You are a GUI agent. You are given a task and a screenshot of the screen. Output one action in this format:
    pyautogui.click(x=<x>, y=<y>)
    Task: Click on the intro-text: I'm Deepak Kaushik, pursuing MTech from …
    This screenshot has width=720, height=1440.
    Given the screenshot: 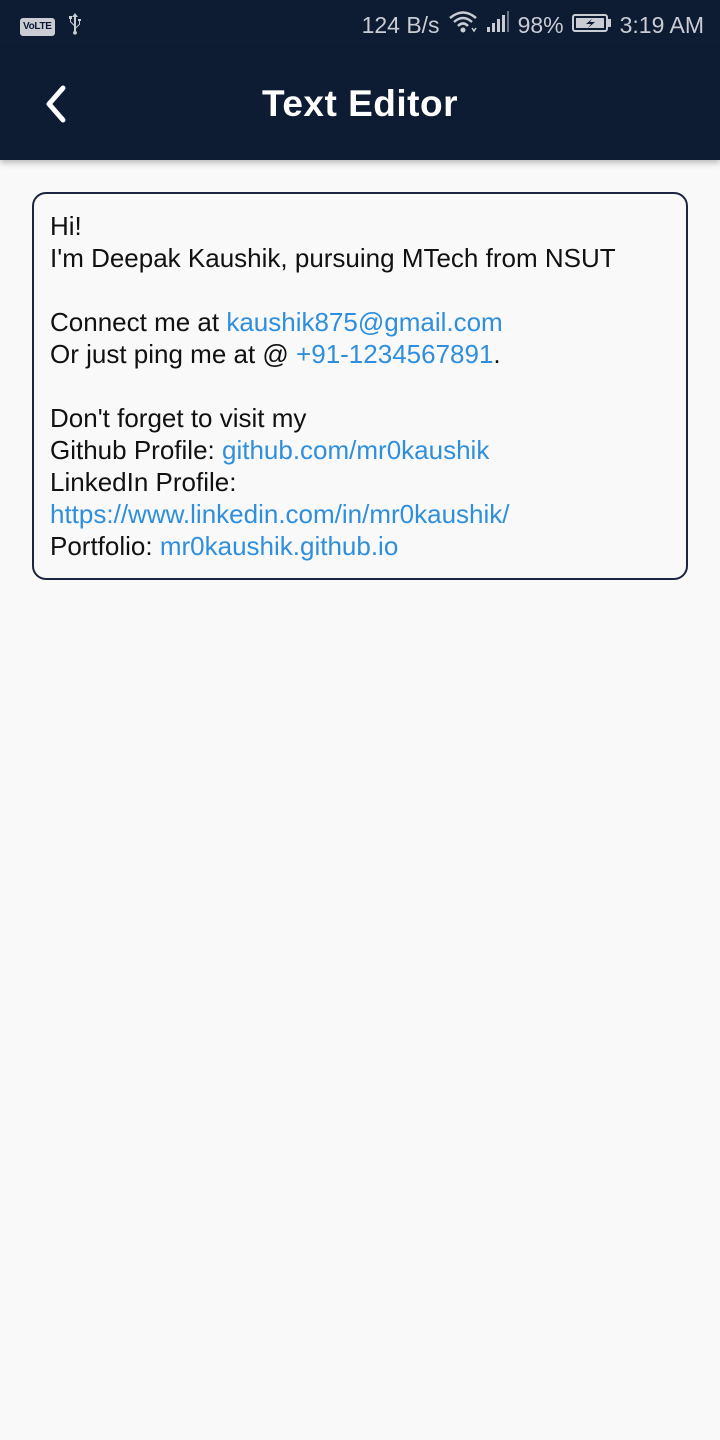 What is the action you would take?
    pyautogui.click(x=333, y=258)
    